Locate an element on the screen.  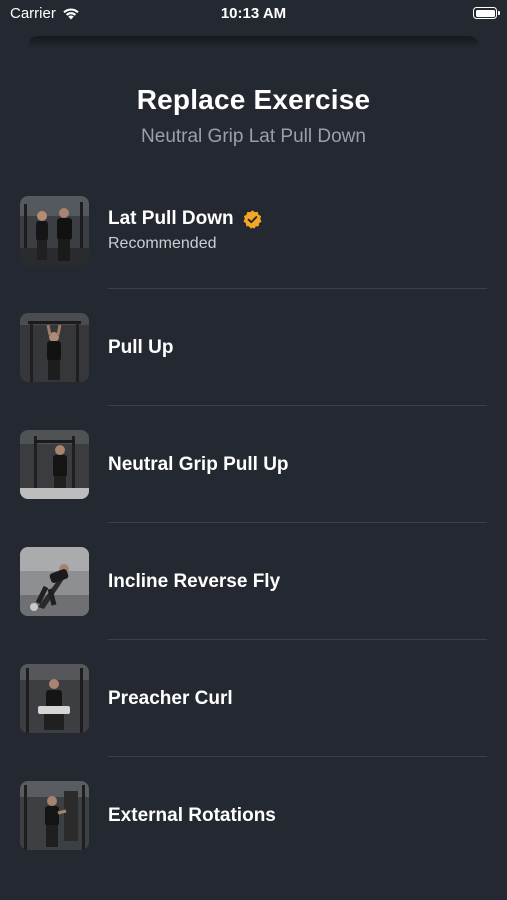
exercise-text: Lat Pull Down Recommended is located at coordinates (185, 230).